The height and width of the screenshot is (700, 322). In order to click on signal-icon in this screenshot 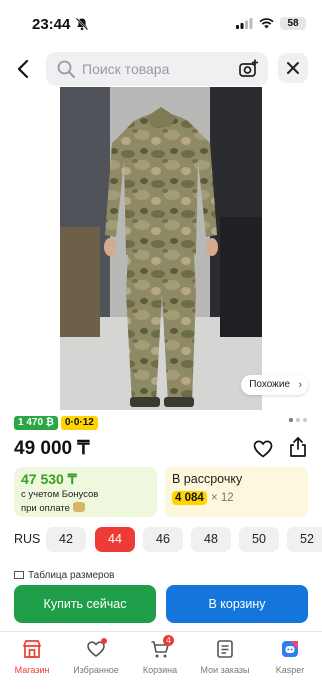, I will do `click(244, 23)`.